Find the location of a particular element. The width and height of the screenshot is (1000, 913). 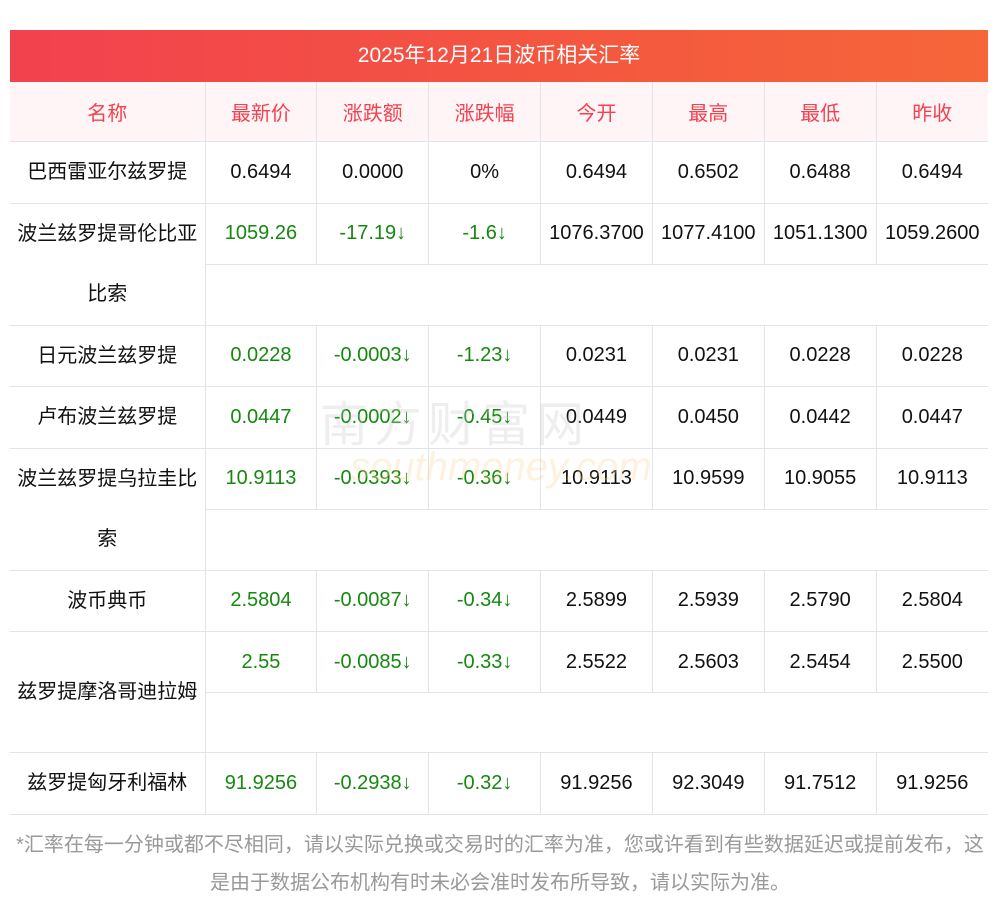

currency-pair-name: 波兰兹罗提哥伦比亚比索 is located at coordinates (108, 264).